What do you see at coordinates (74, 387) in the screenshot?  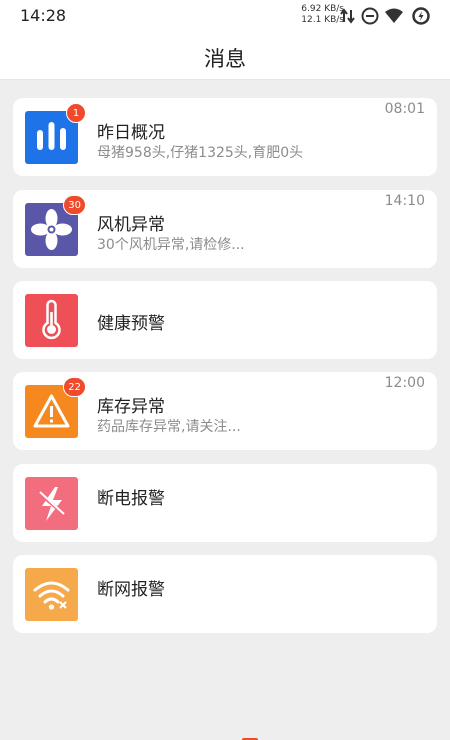 I see `unread-badge: 22` at bounding box center [74, 387].